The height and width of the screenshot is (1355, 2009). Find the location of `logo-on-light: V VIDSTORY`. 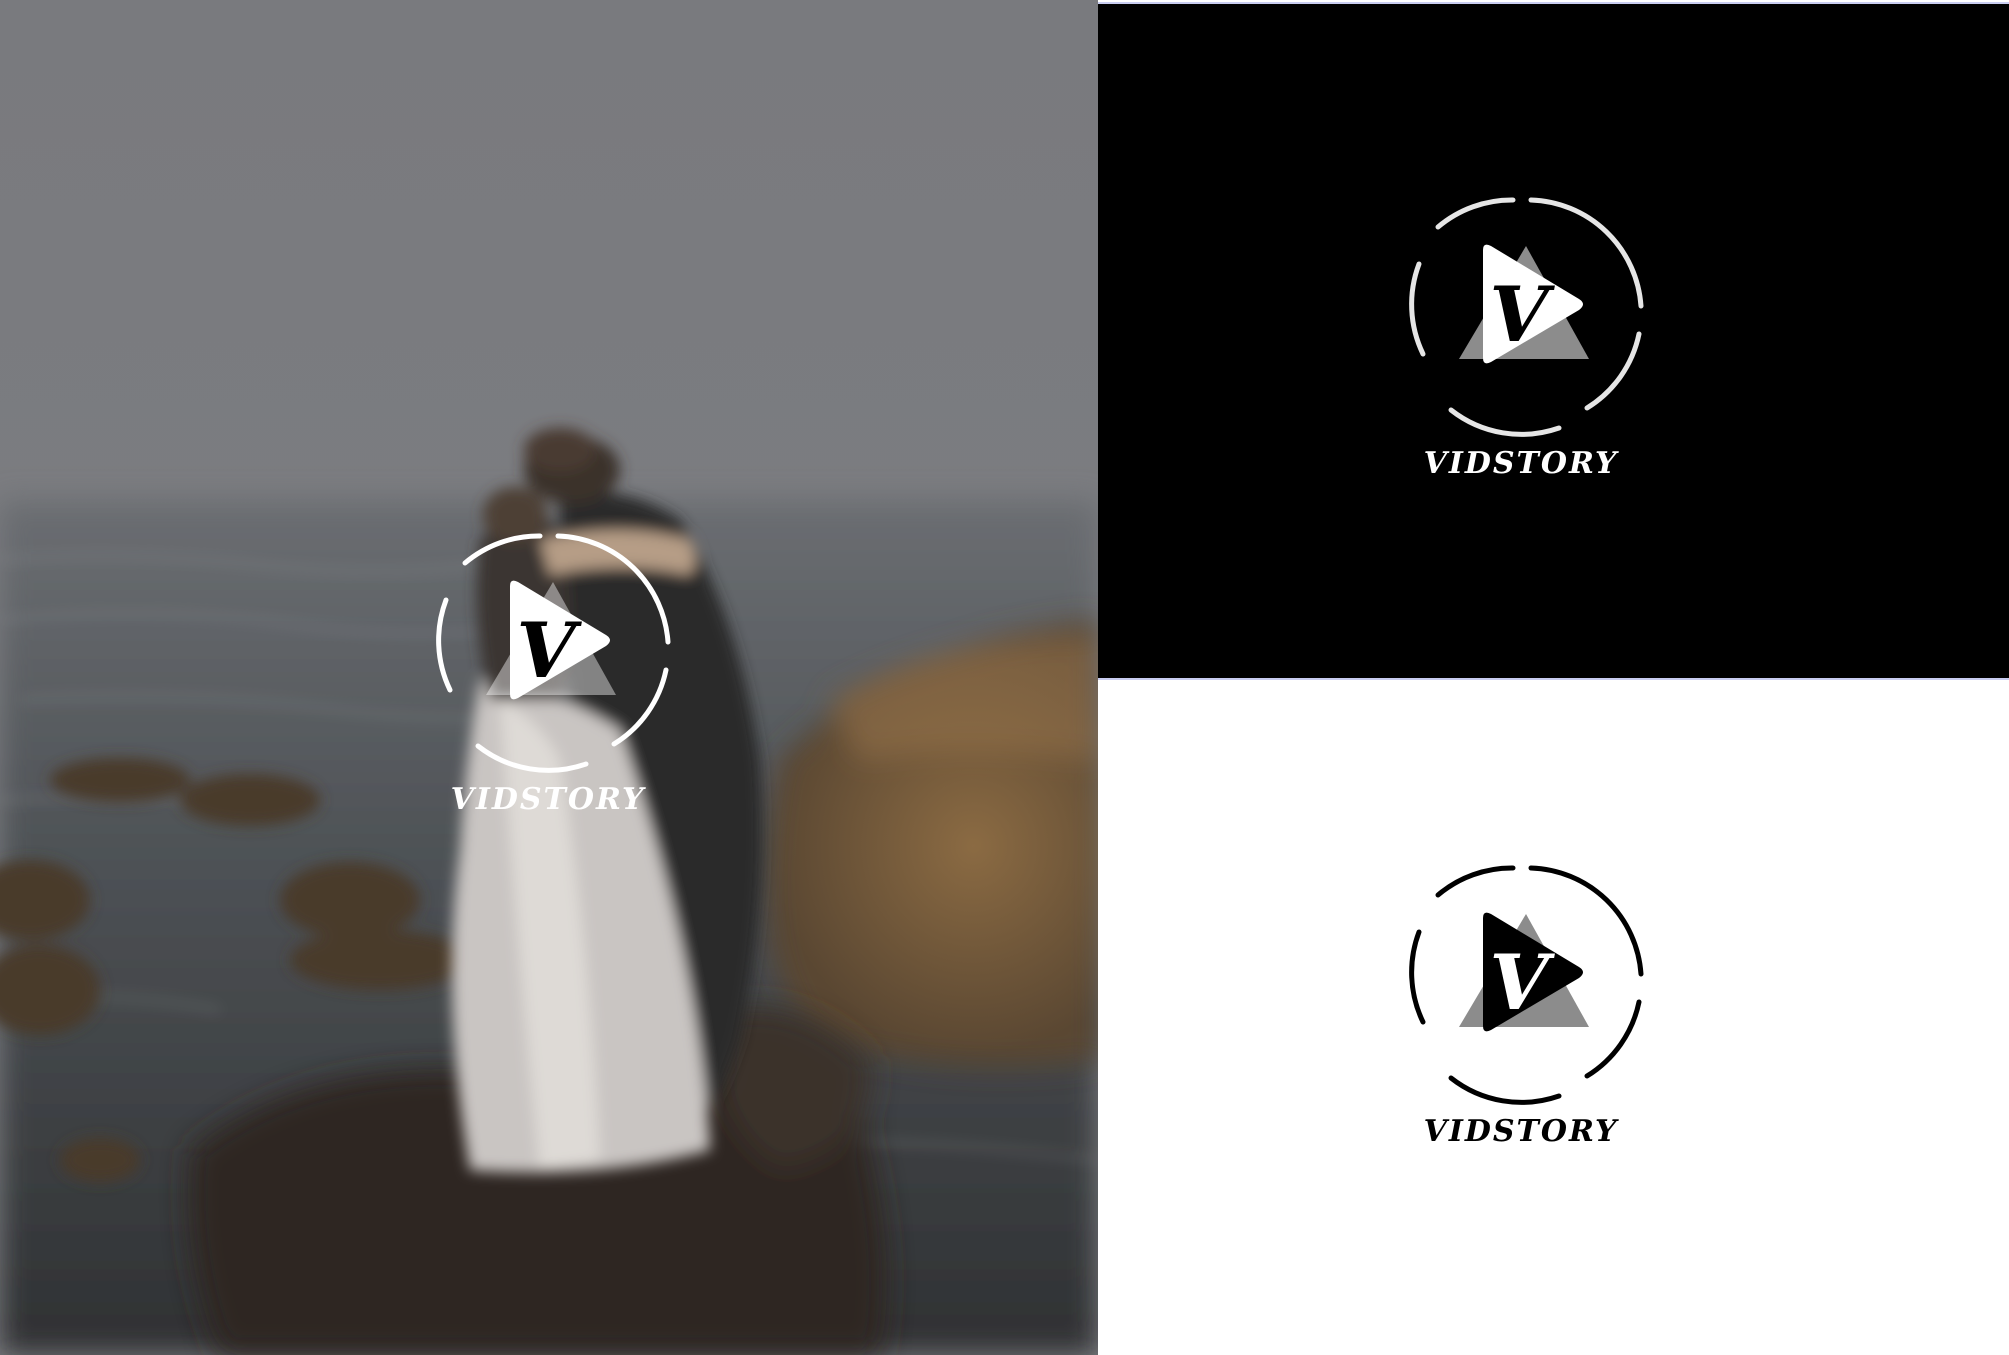

logo-on-light: V VIDSTORY is located at coordinates (1521, 1022).